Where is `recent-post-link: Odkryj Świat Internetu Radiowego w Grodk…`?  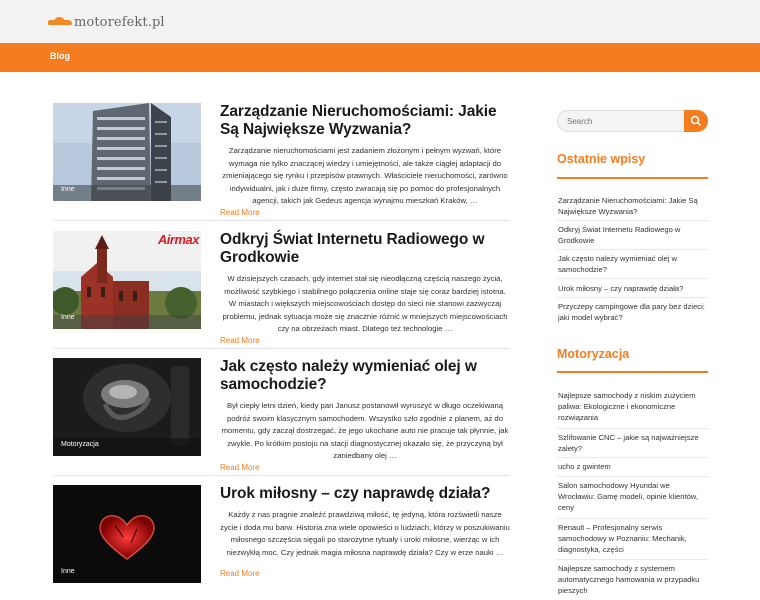
recent-post-link: Odkryj Świat Internetu Radiowego w Grodk… is located at coordinates (633, 235).